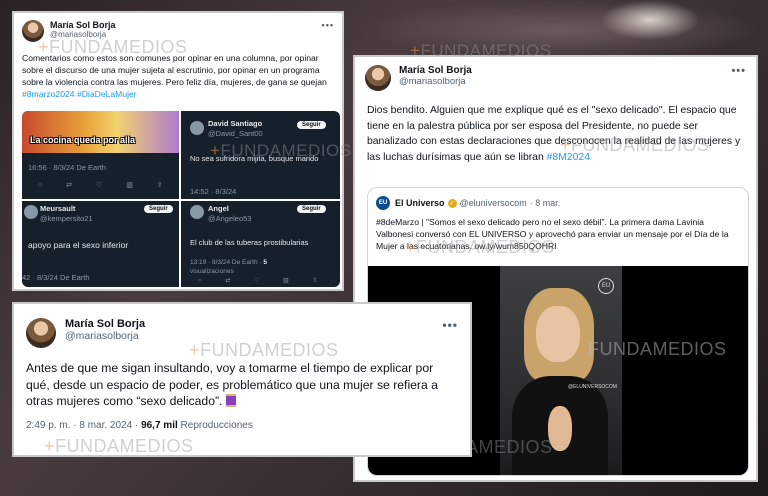 Image resolution: width=768 pixels, height=496 pixels. I want to click on reply-text: apoyo para el sexo inferior, so click(78, 245).